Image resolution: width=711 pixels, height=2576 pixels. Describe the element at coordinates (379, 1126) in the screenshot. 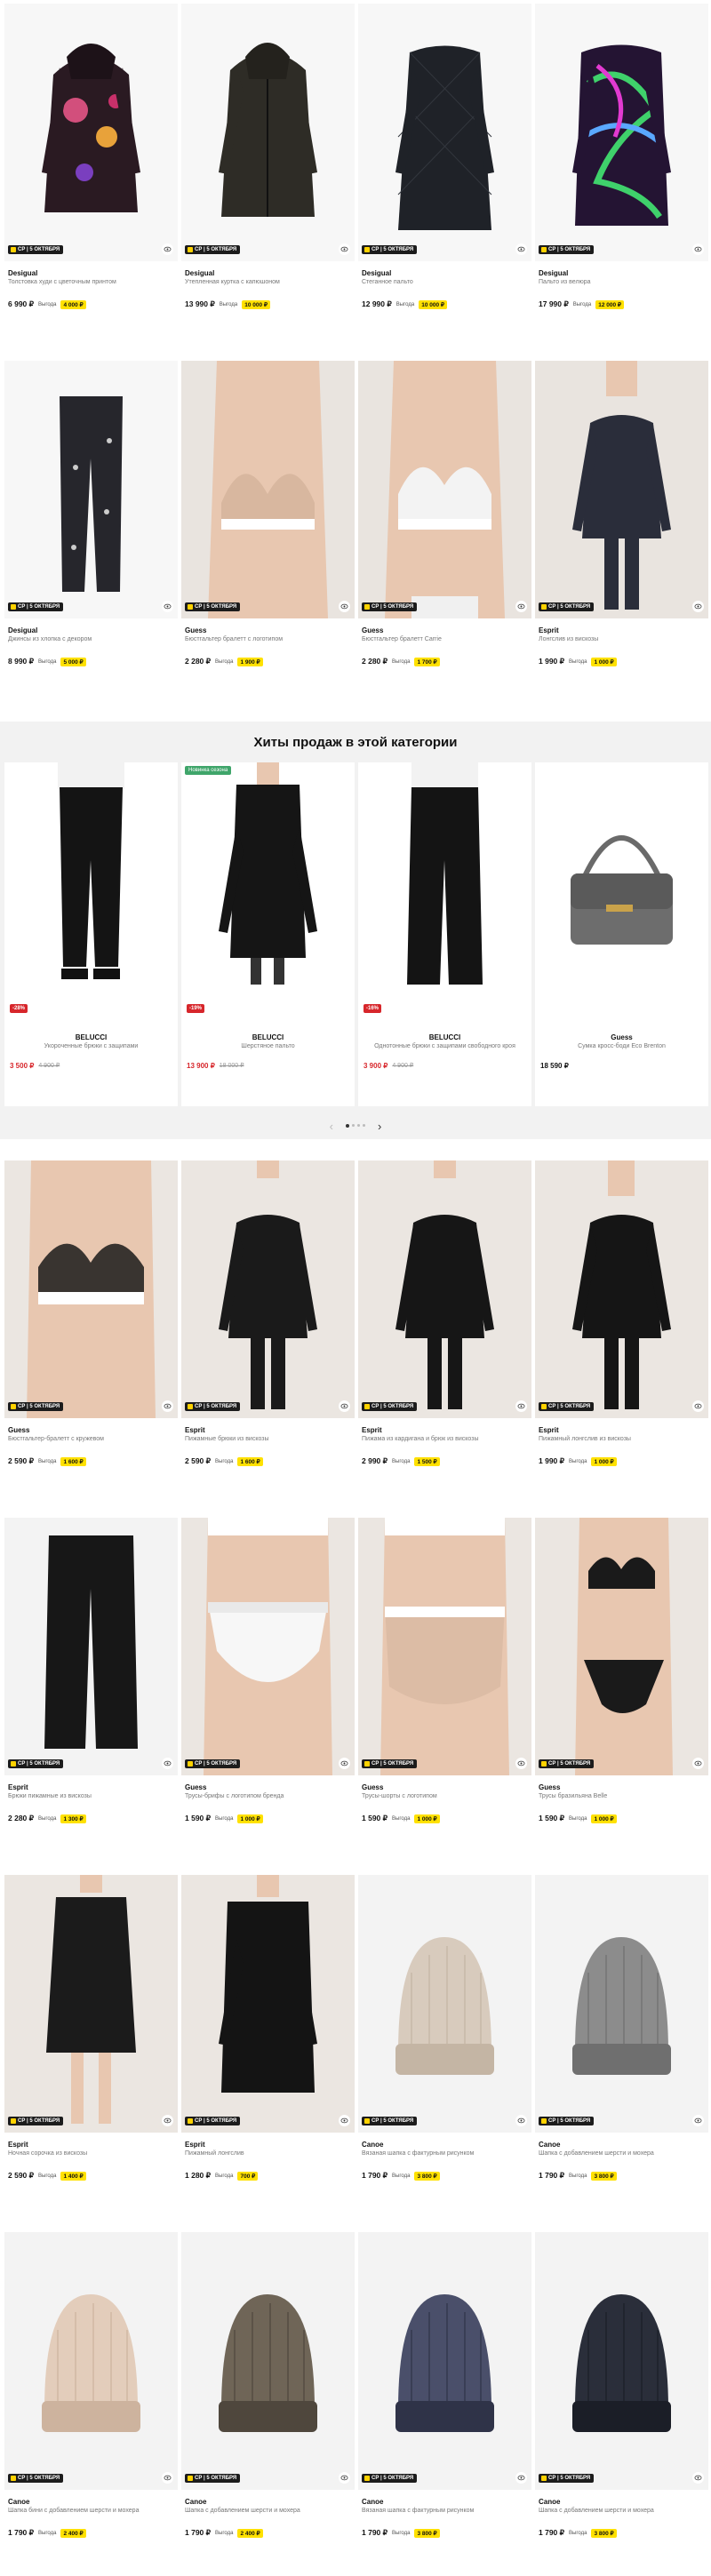

I see `next-arrow-icon: ›` at that location.